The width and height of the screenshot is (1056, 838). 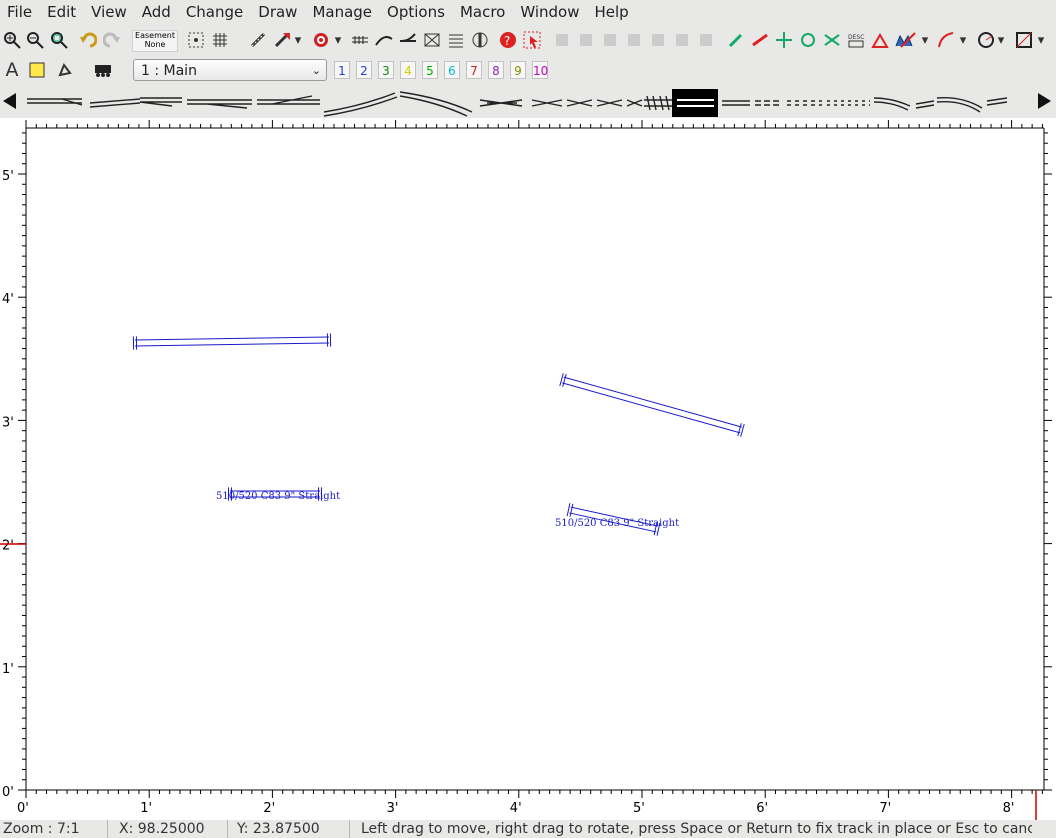 What do you see at coordinates (364, 70) in the screenshot?
I see `layer-button-2: 2` at bounding box center [364, 70].